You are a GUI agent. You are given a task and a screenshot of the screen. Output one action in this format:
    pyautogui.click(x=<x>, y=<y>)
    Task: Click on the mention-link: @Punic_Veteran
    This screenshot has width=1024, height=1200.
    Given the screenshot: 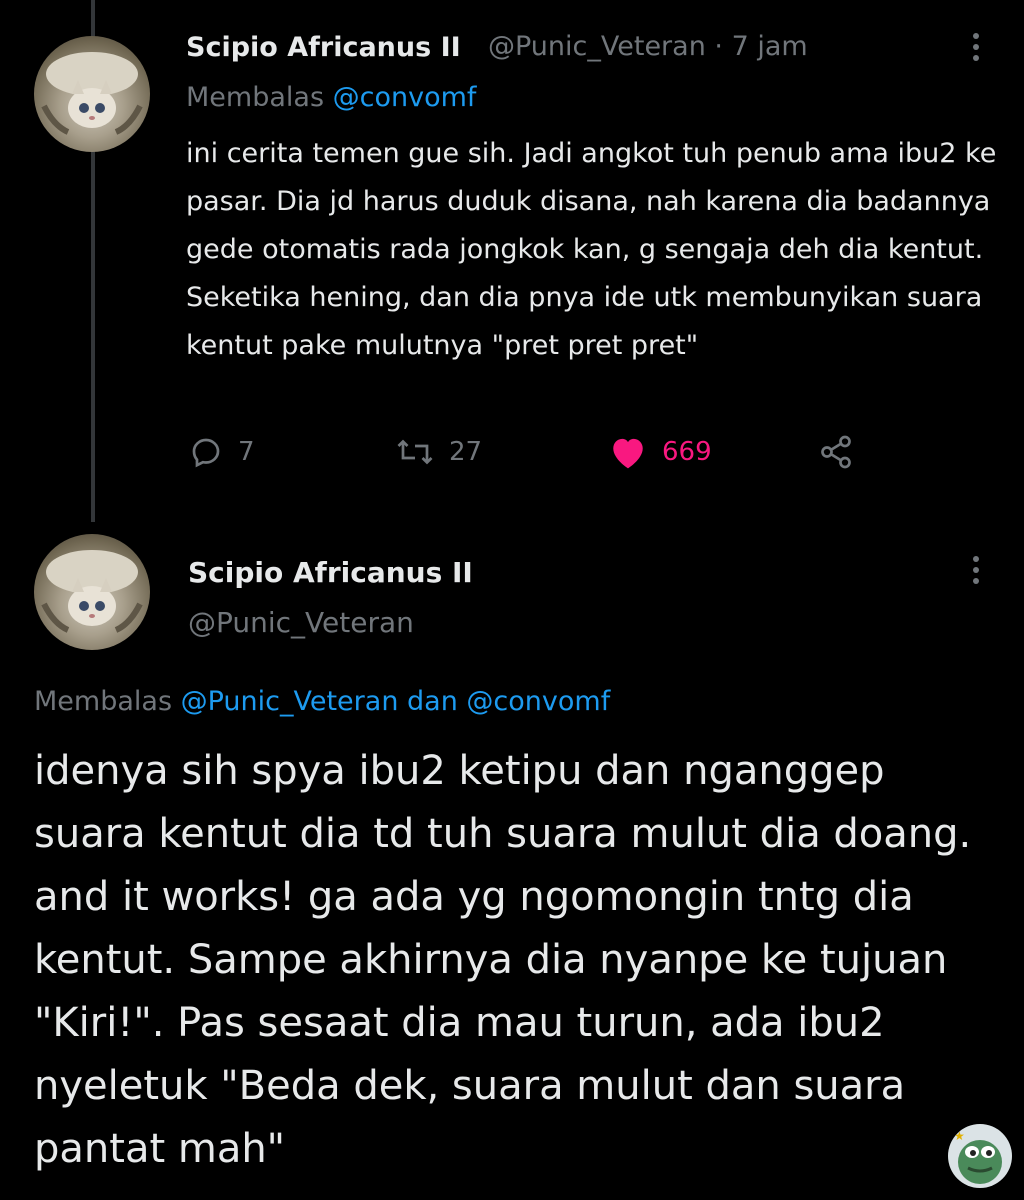 What is the action you would take?
    pyautogui.click(x=290, y=701)
    